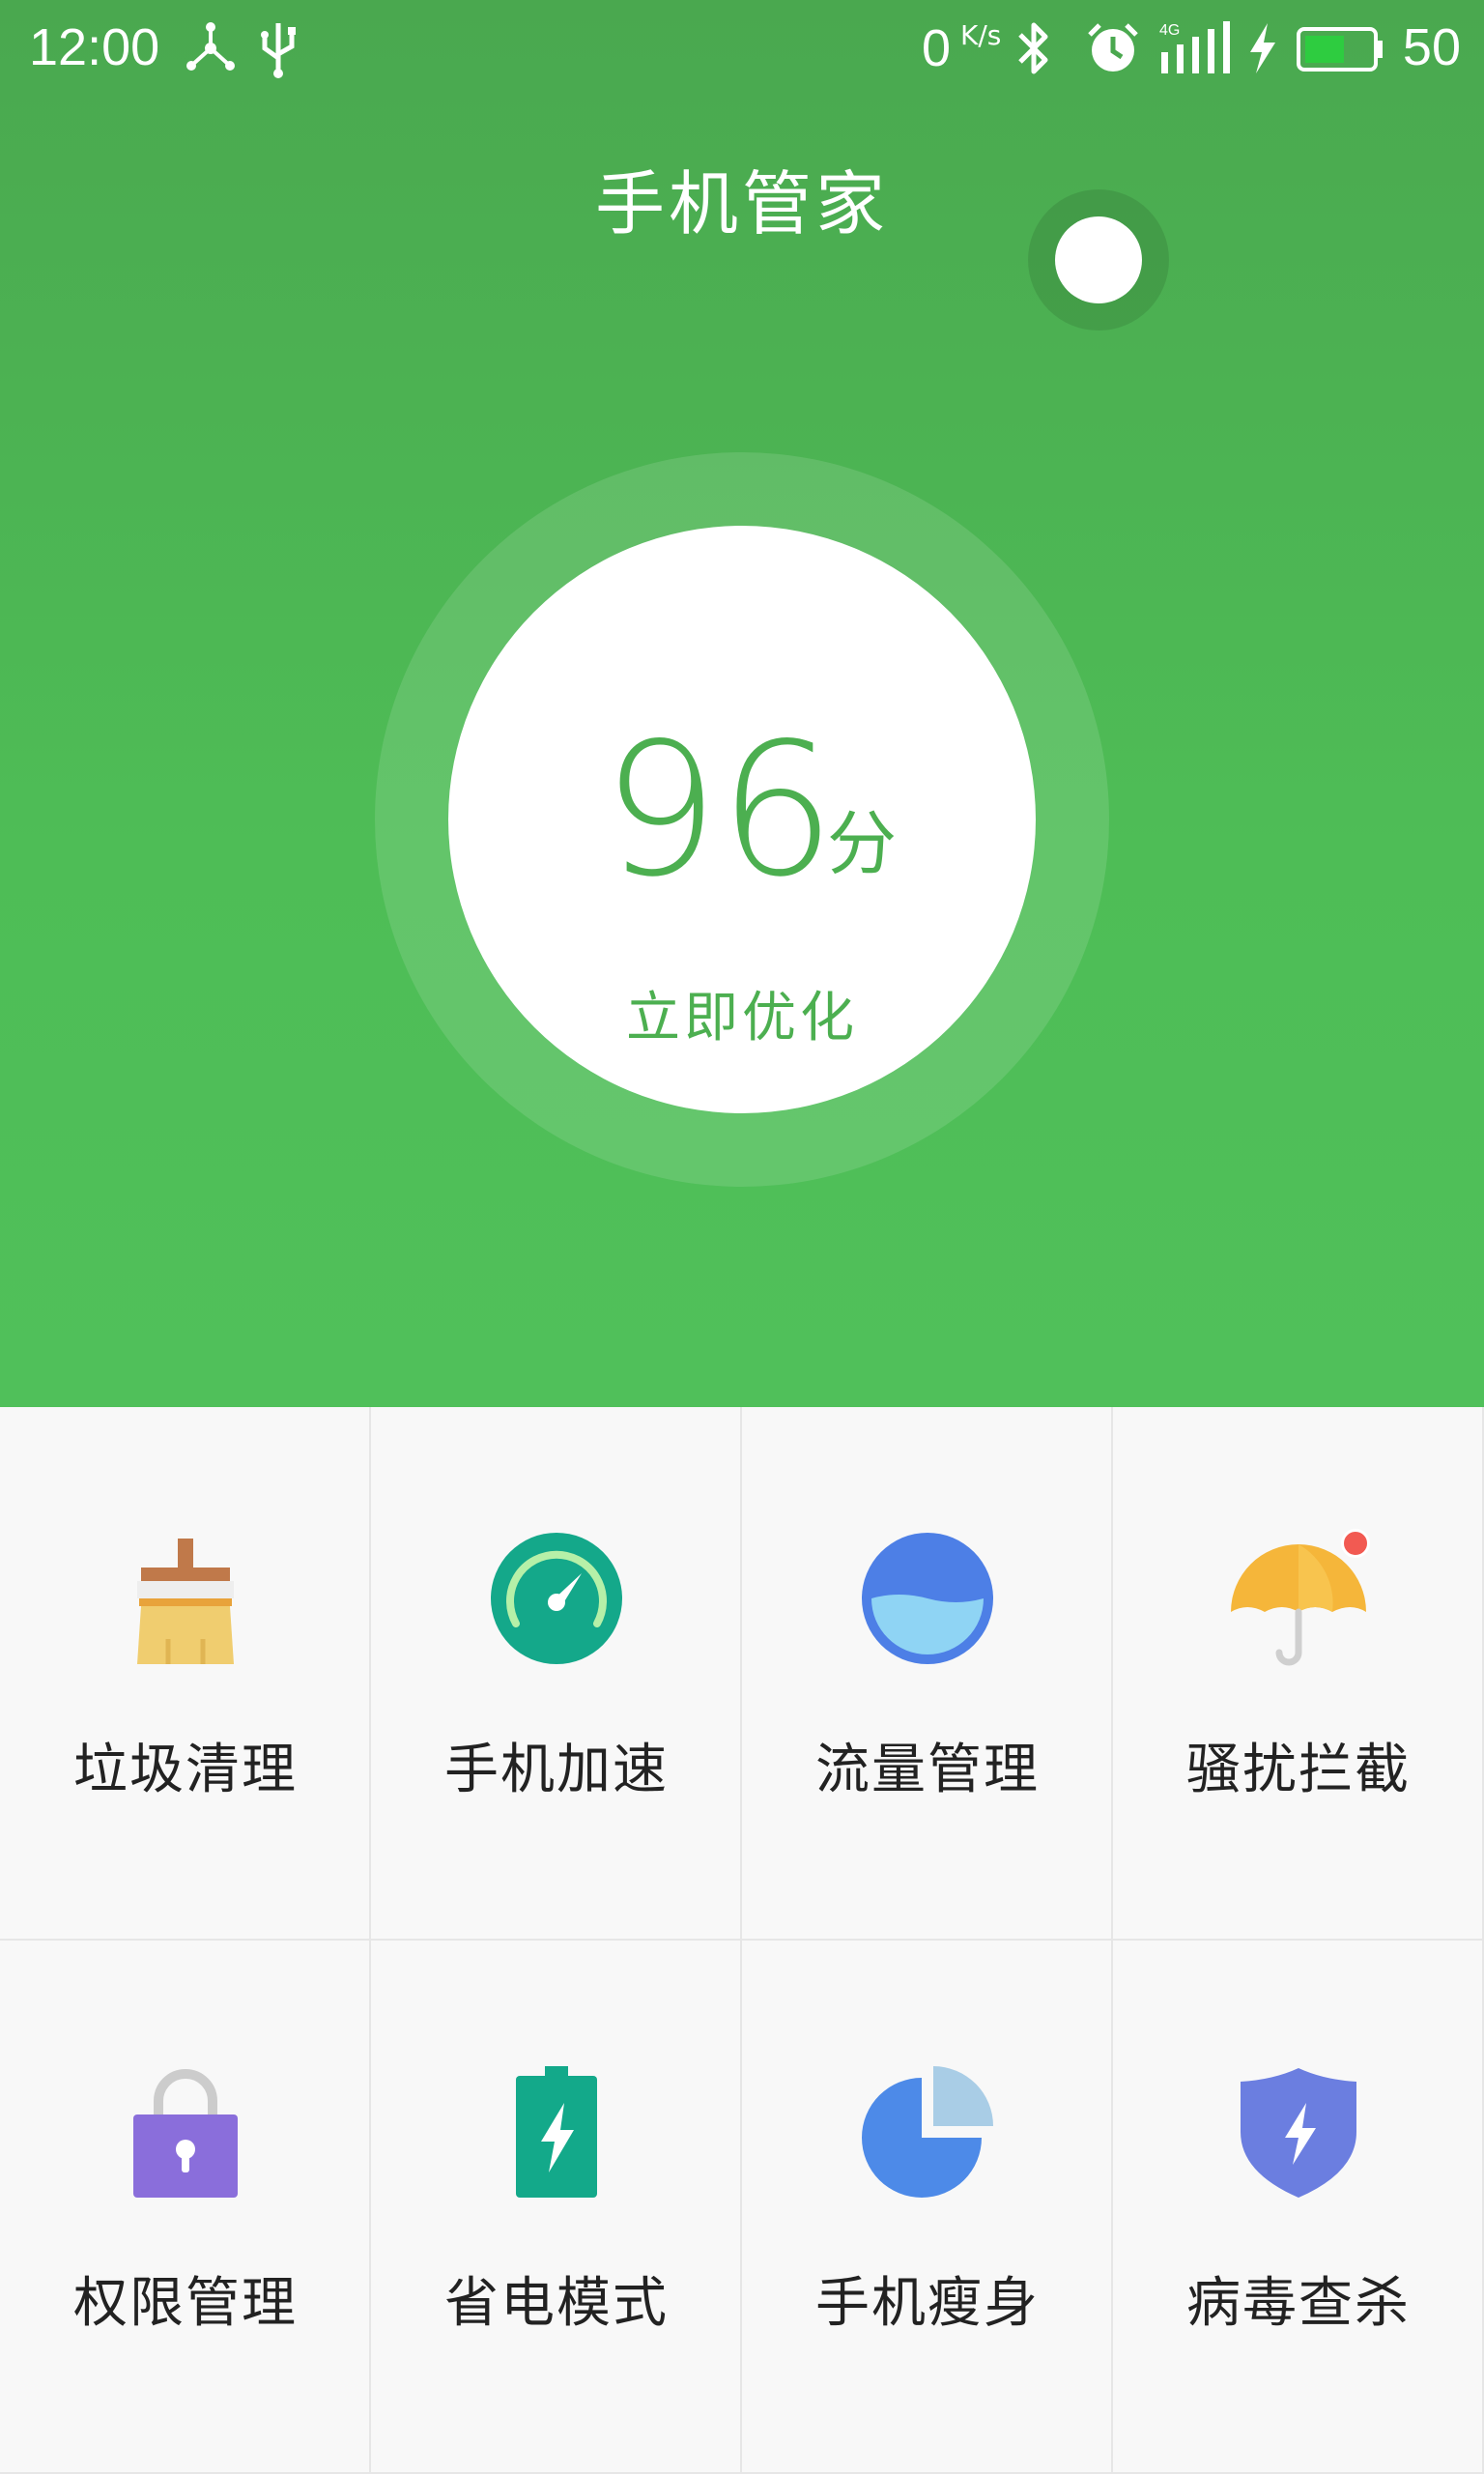  I want to click on charging-icon, so click(1263, 48).